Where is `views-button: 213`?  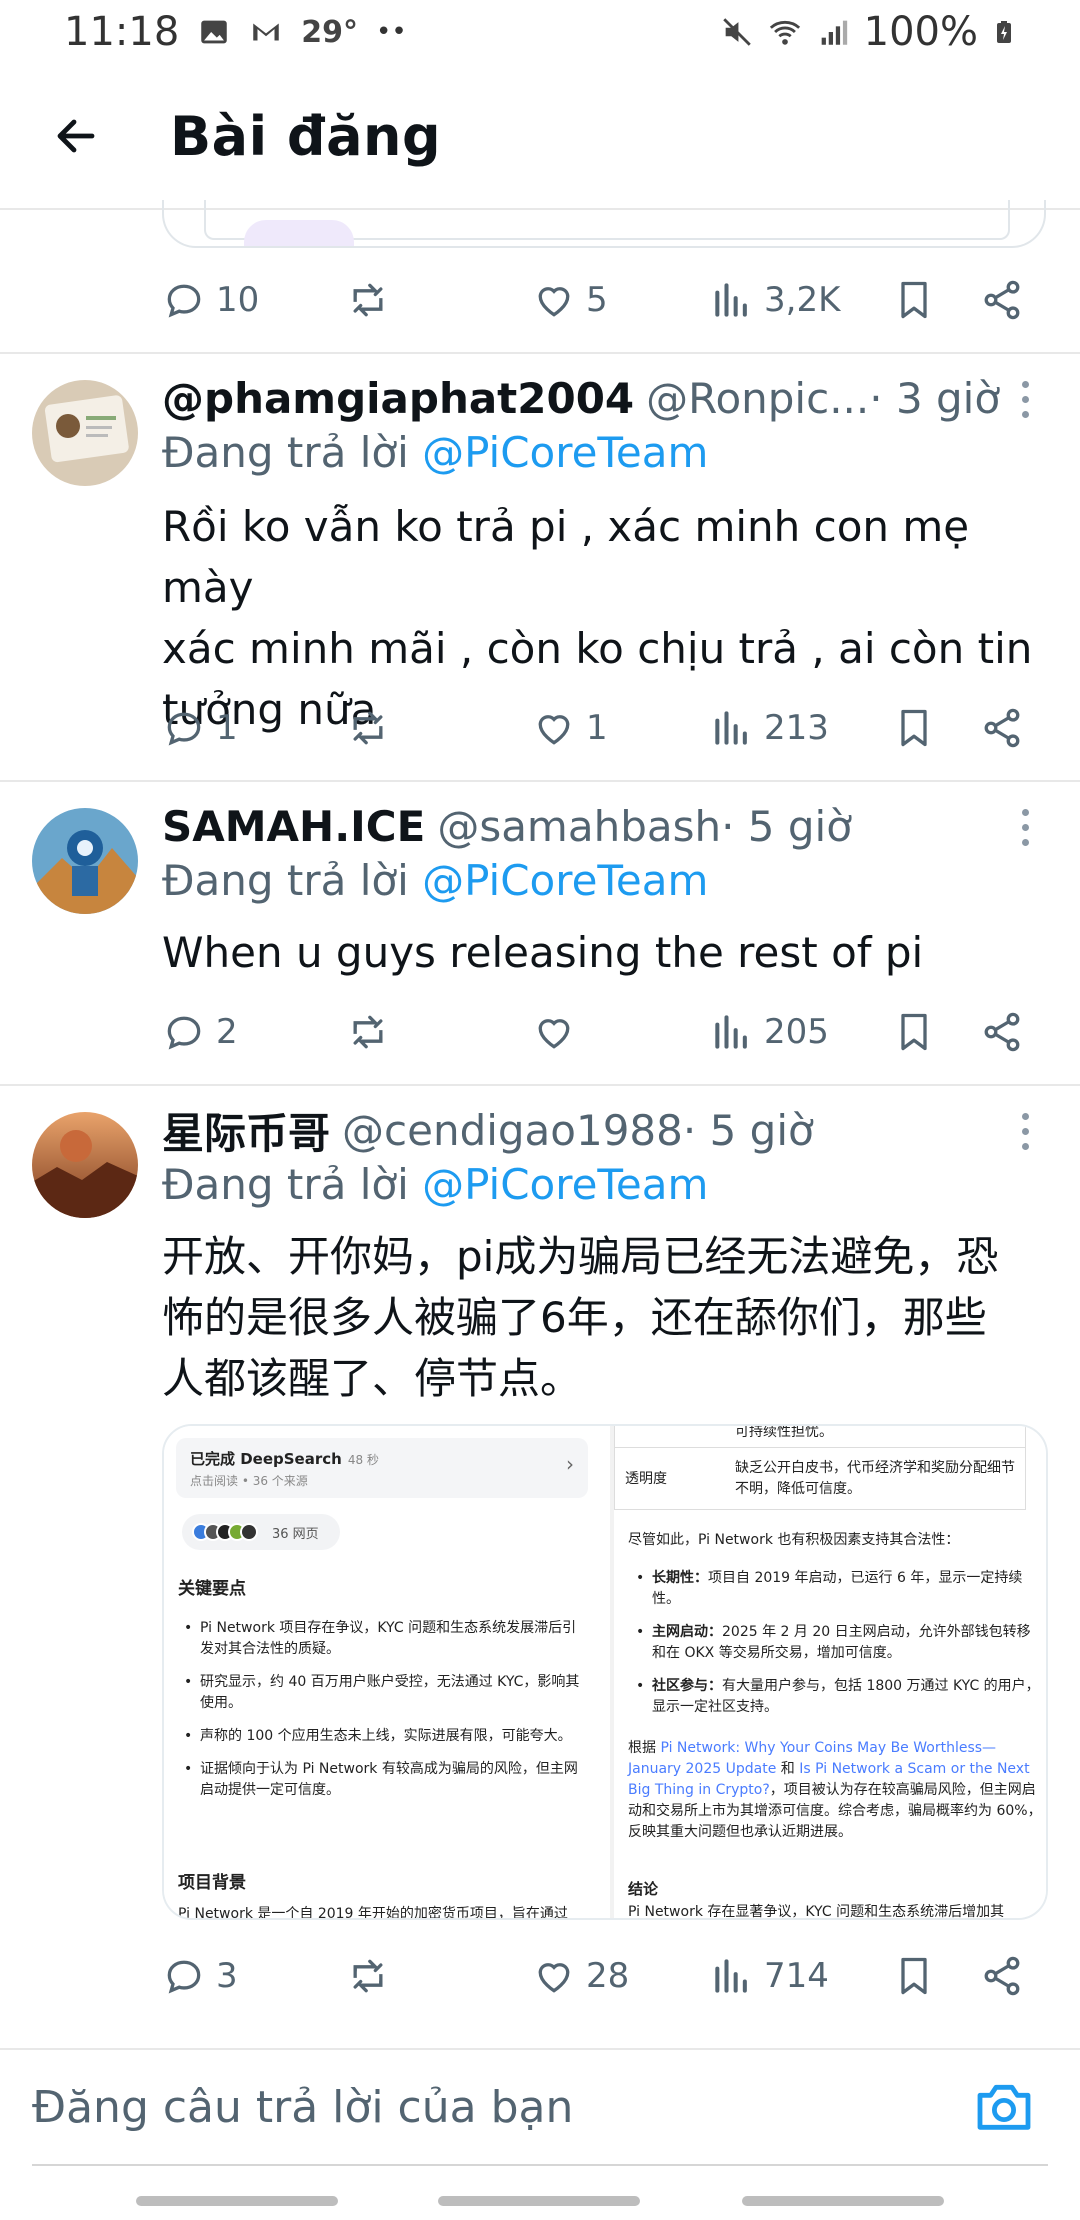 views-button: 213 is located at coordinates (769, 728).